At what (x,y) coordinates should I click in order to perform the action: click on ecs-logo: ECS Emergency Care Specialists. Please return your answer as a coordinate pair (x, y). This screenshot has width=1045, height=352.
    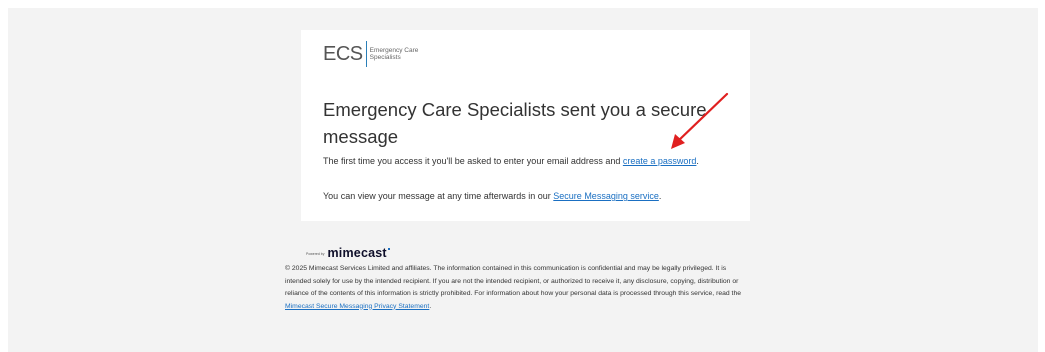
    Looking at the image, I should click on (370, 54).